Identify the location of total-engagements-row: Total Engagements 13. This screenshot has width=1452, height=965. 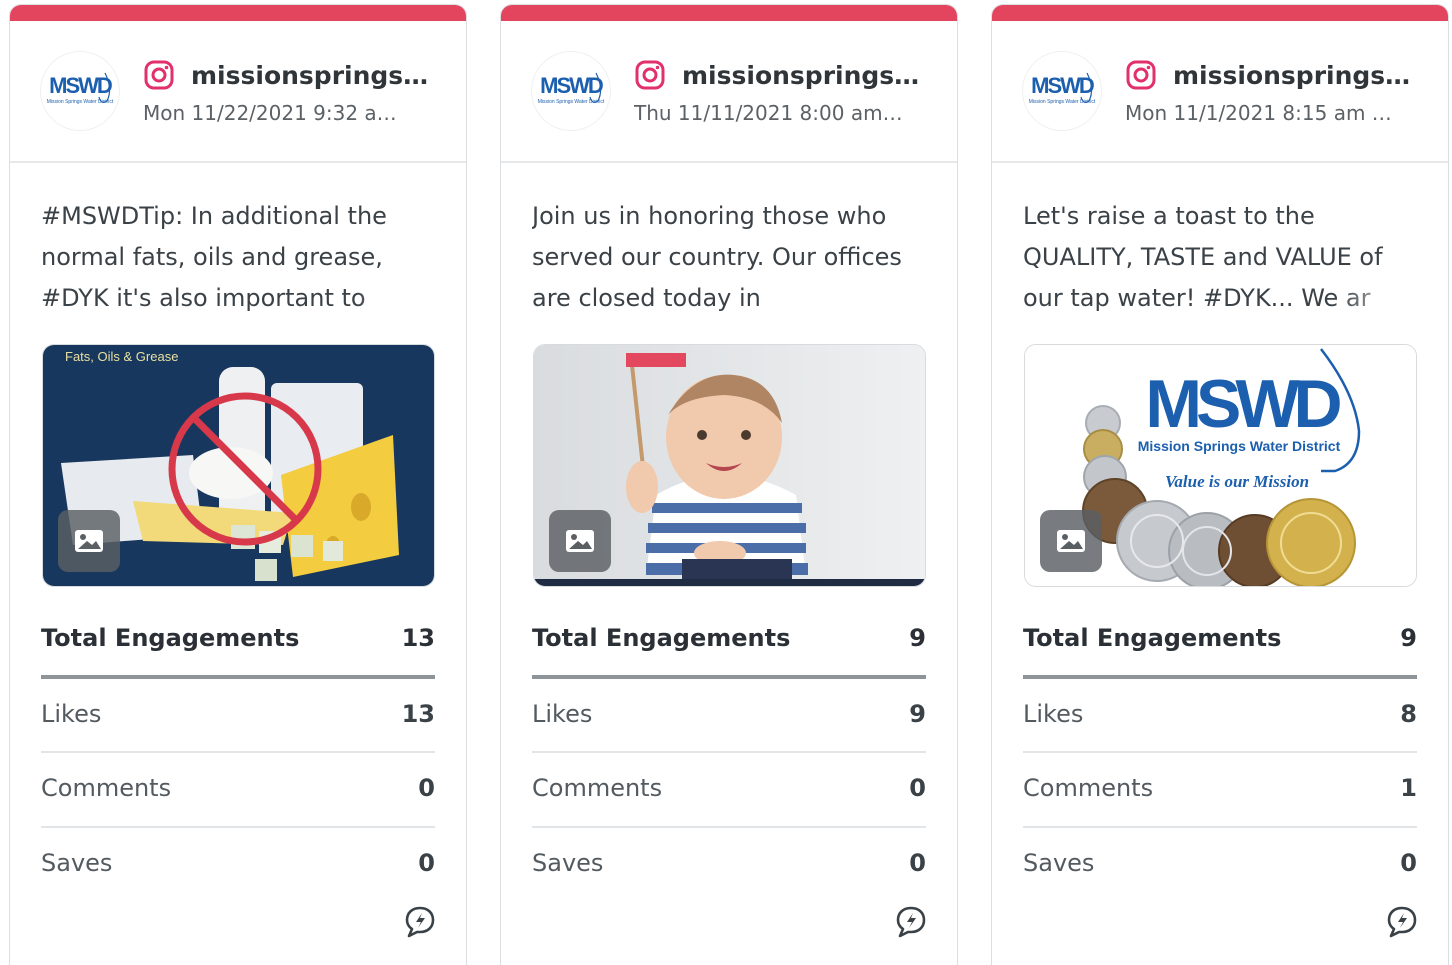
(238, 638).